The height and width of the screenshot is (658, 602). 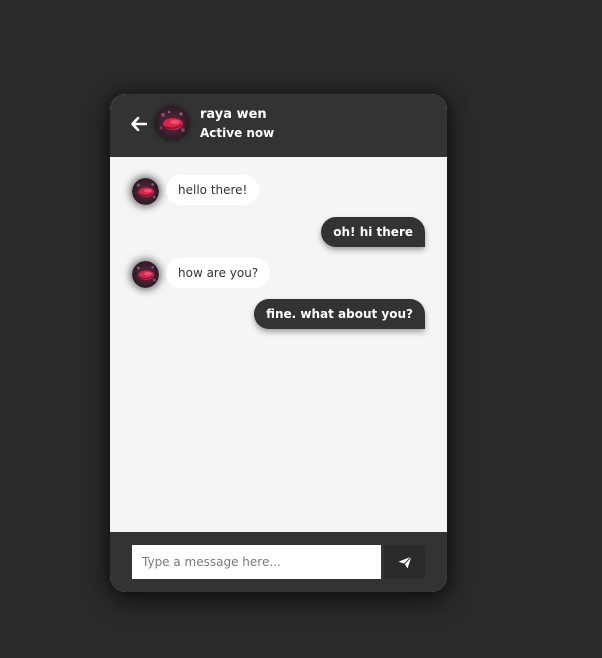 I want to click on outgoing-message: oh! hi there, so click(x=373, y=232).